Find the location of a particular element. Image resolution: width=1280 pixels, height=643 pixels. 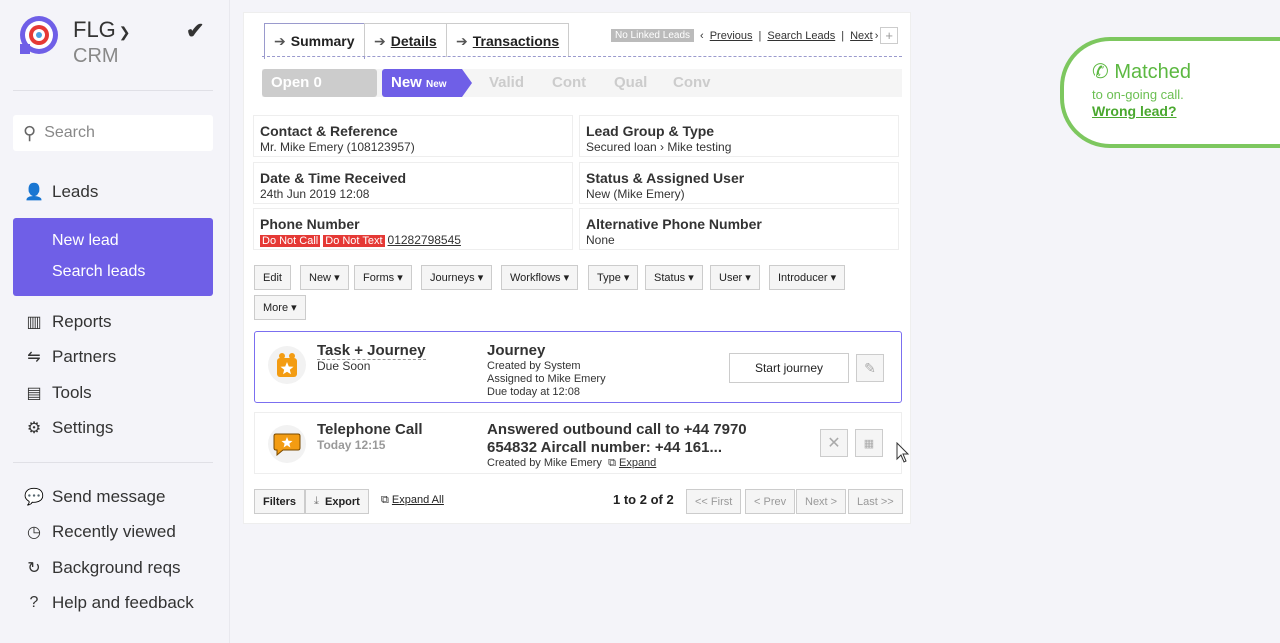

no-linked-badge: No Linked Leads is located at coordinates (652, 35).